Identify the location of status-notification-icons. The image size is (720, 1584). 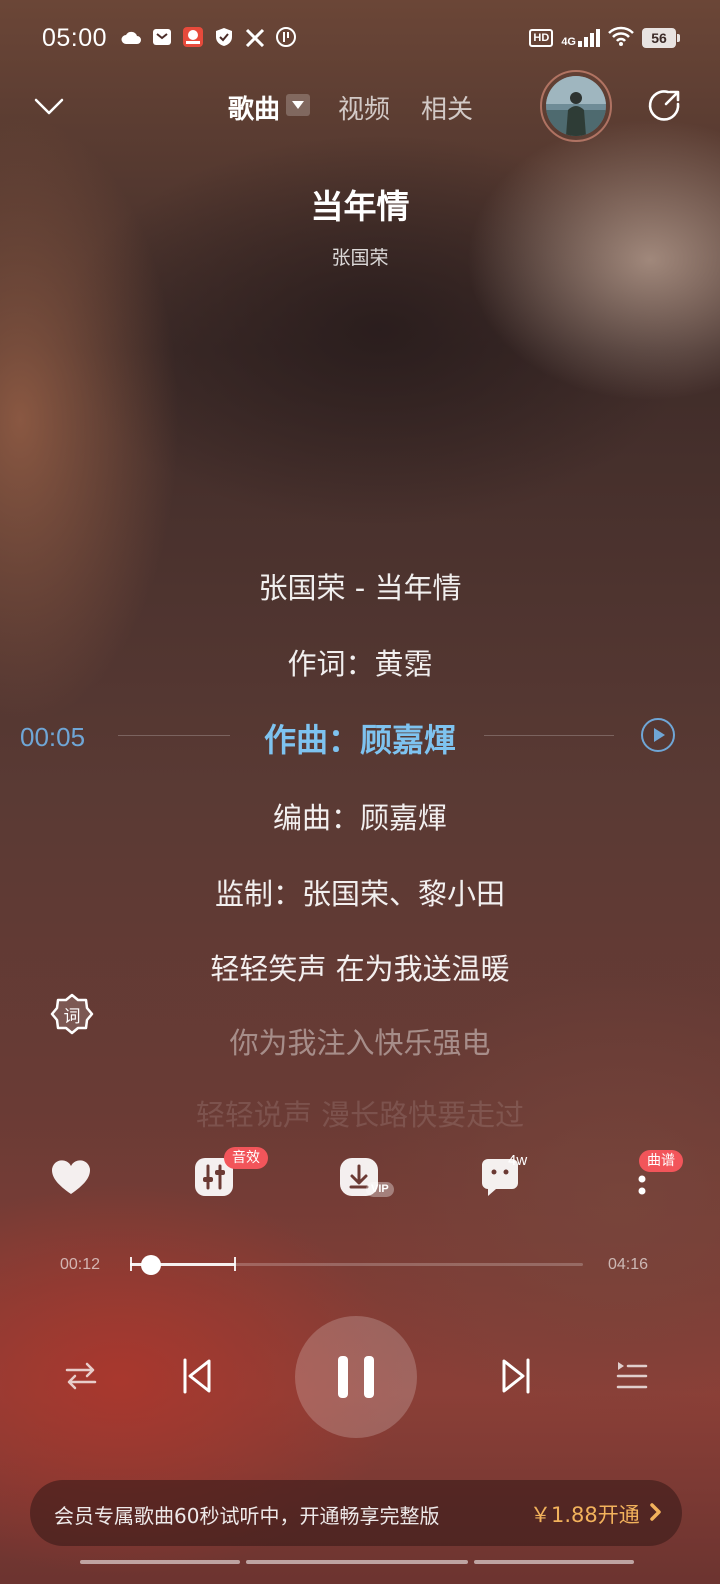
(208, 37).